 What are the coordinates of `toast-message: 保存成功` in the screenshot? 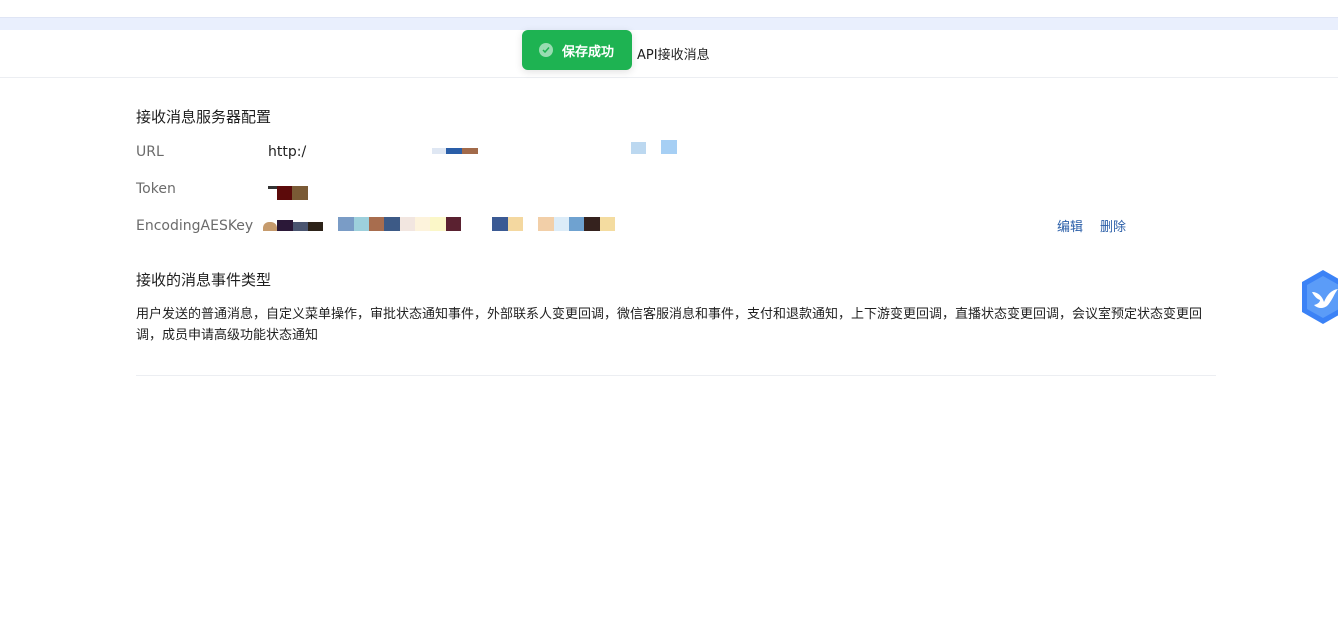 It's located at (588, 52).